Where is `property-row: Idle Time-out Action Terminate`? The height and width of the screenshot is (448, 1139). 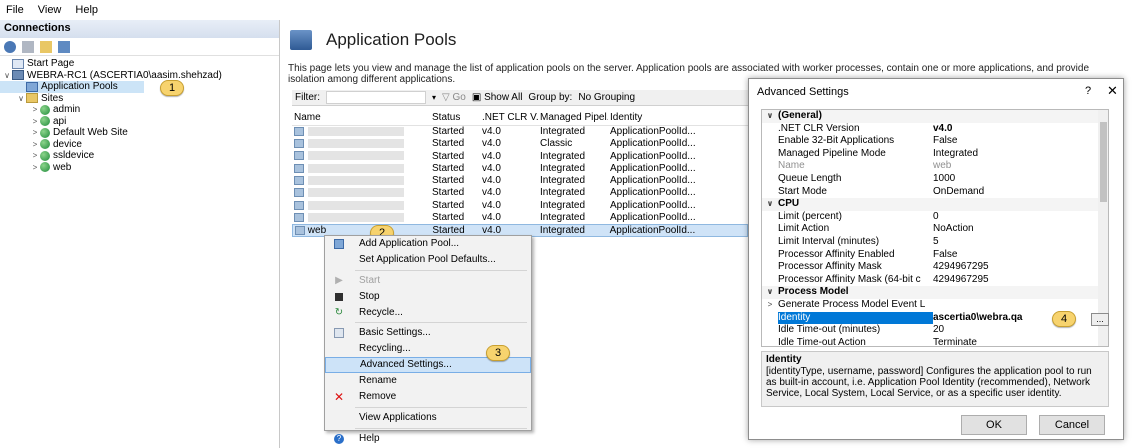
property-row: Idle Time-out Action Terminate is located at coordinates (935, 341).